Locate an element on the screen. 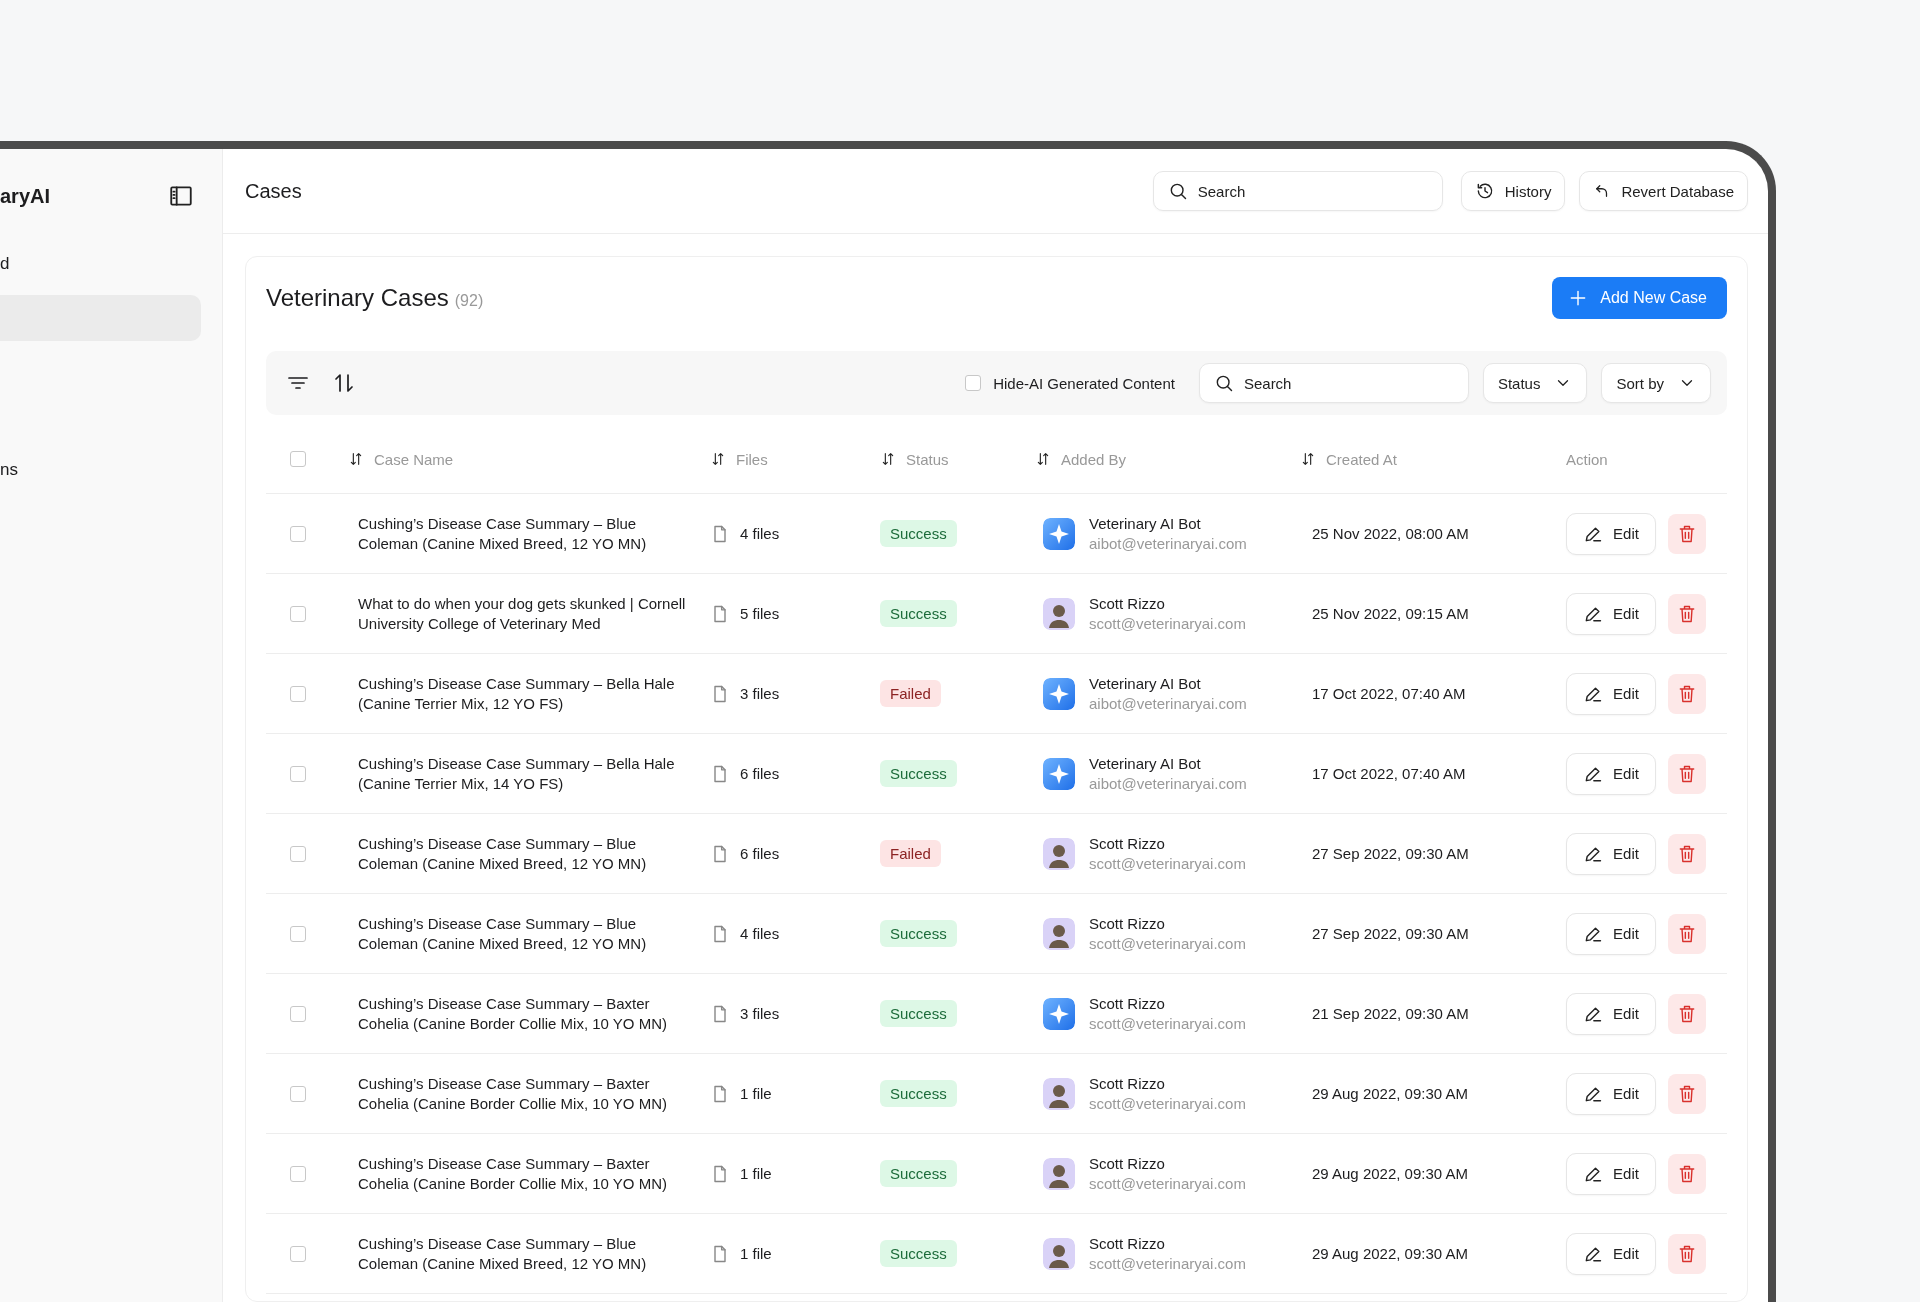  column-header: Created At is located at coordinates (1361, 459).